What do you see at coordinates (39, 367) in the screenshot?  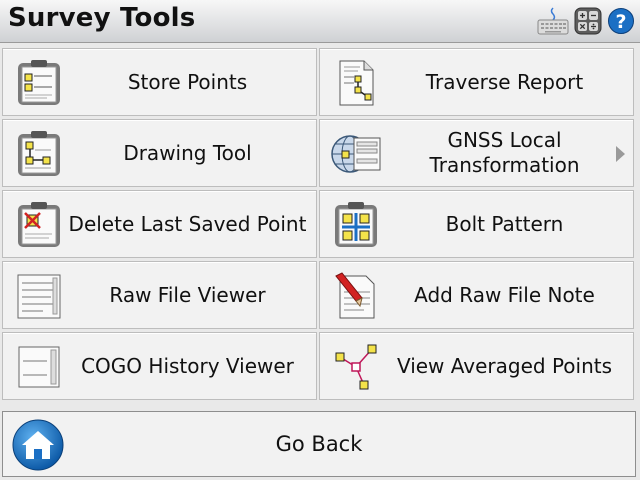 I see `cogo-history-icon` at bounding box center [39, 367].